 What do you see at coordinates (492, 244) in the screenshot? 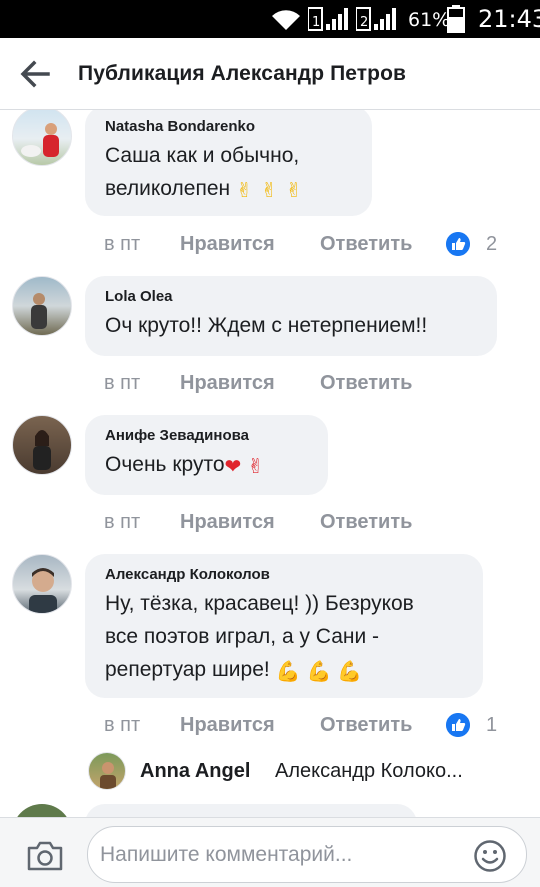
I see `like-count: 2` at bounding box center [492, 244].